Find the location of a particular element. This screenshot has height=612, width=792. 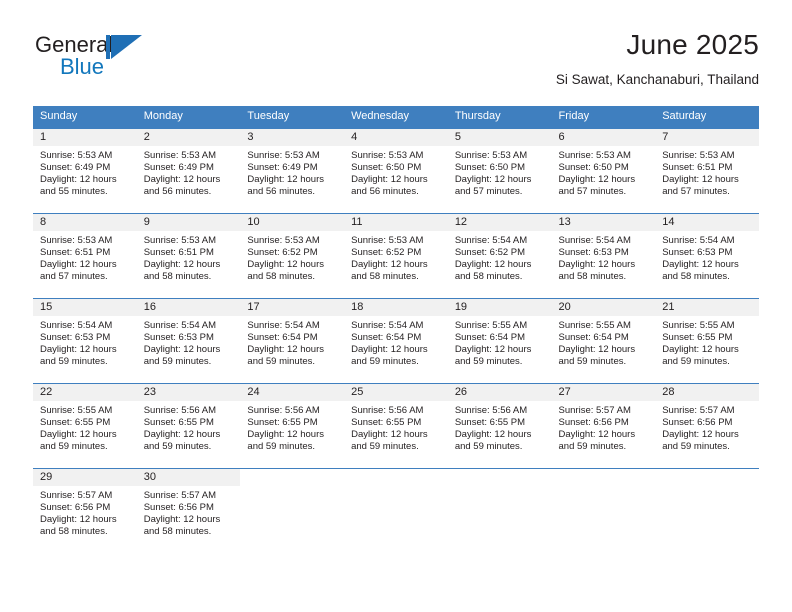

brand-name-blue: Blue is located at coordinates (82, 66).